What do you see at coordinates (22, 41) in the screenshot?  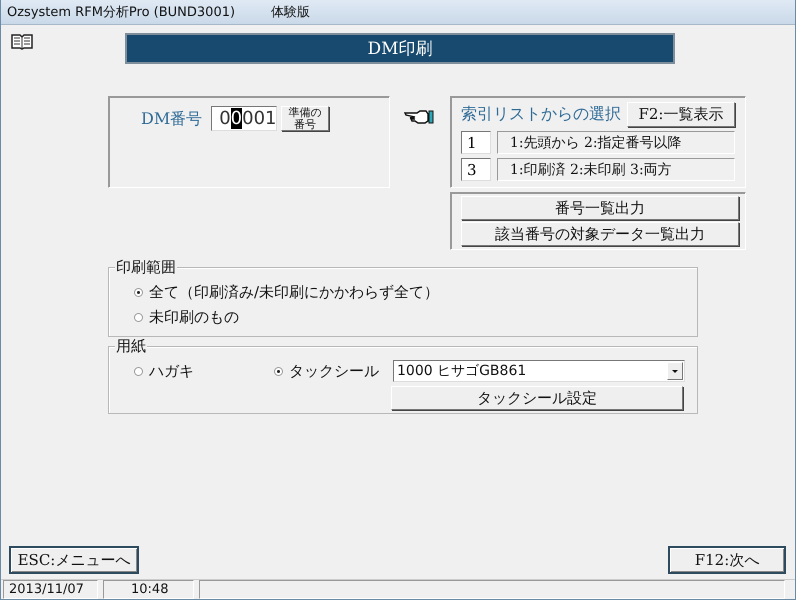 I see `book-icon` at bounding box center [22, 41].